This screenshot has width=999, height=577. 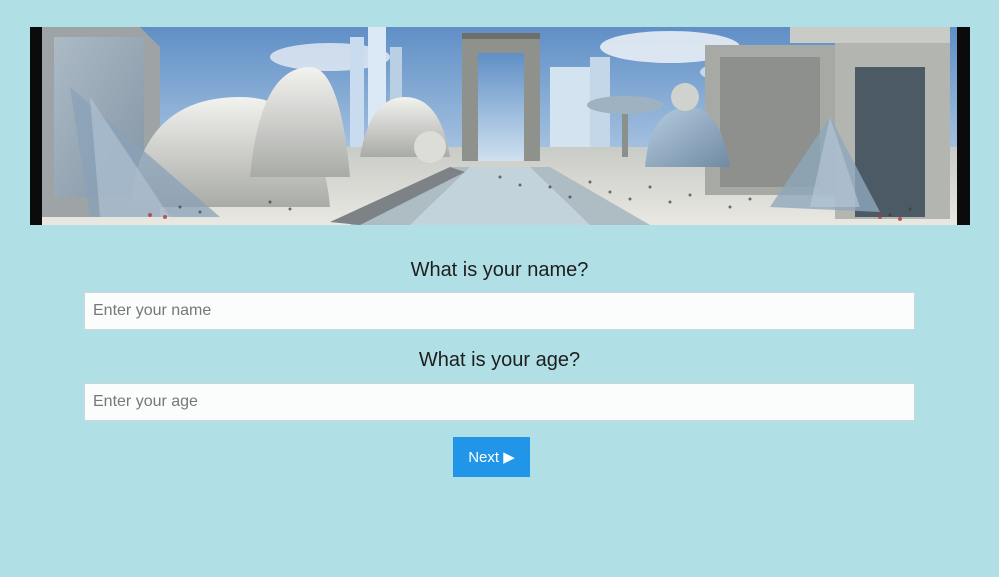 I want to click on next-button: Next ▶, so click(x=491, y=457).